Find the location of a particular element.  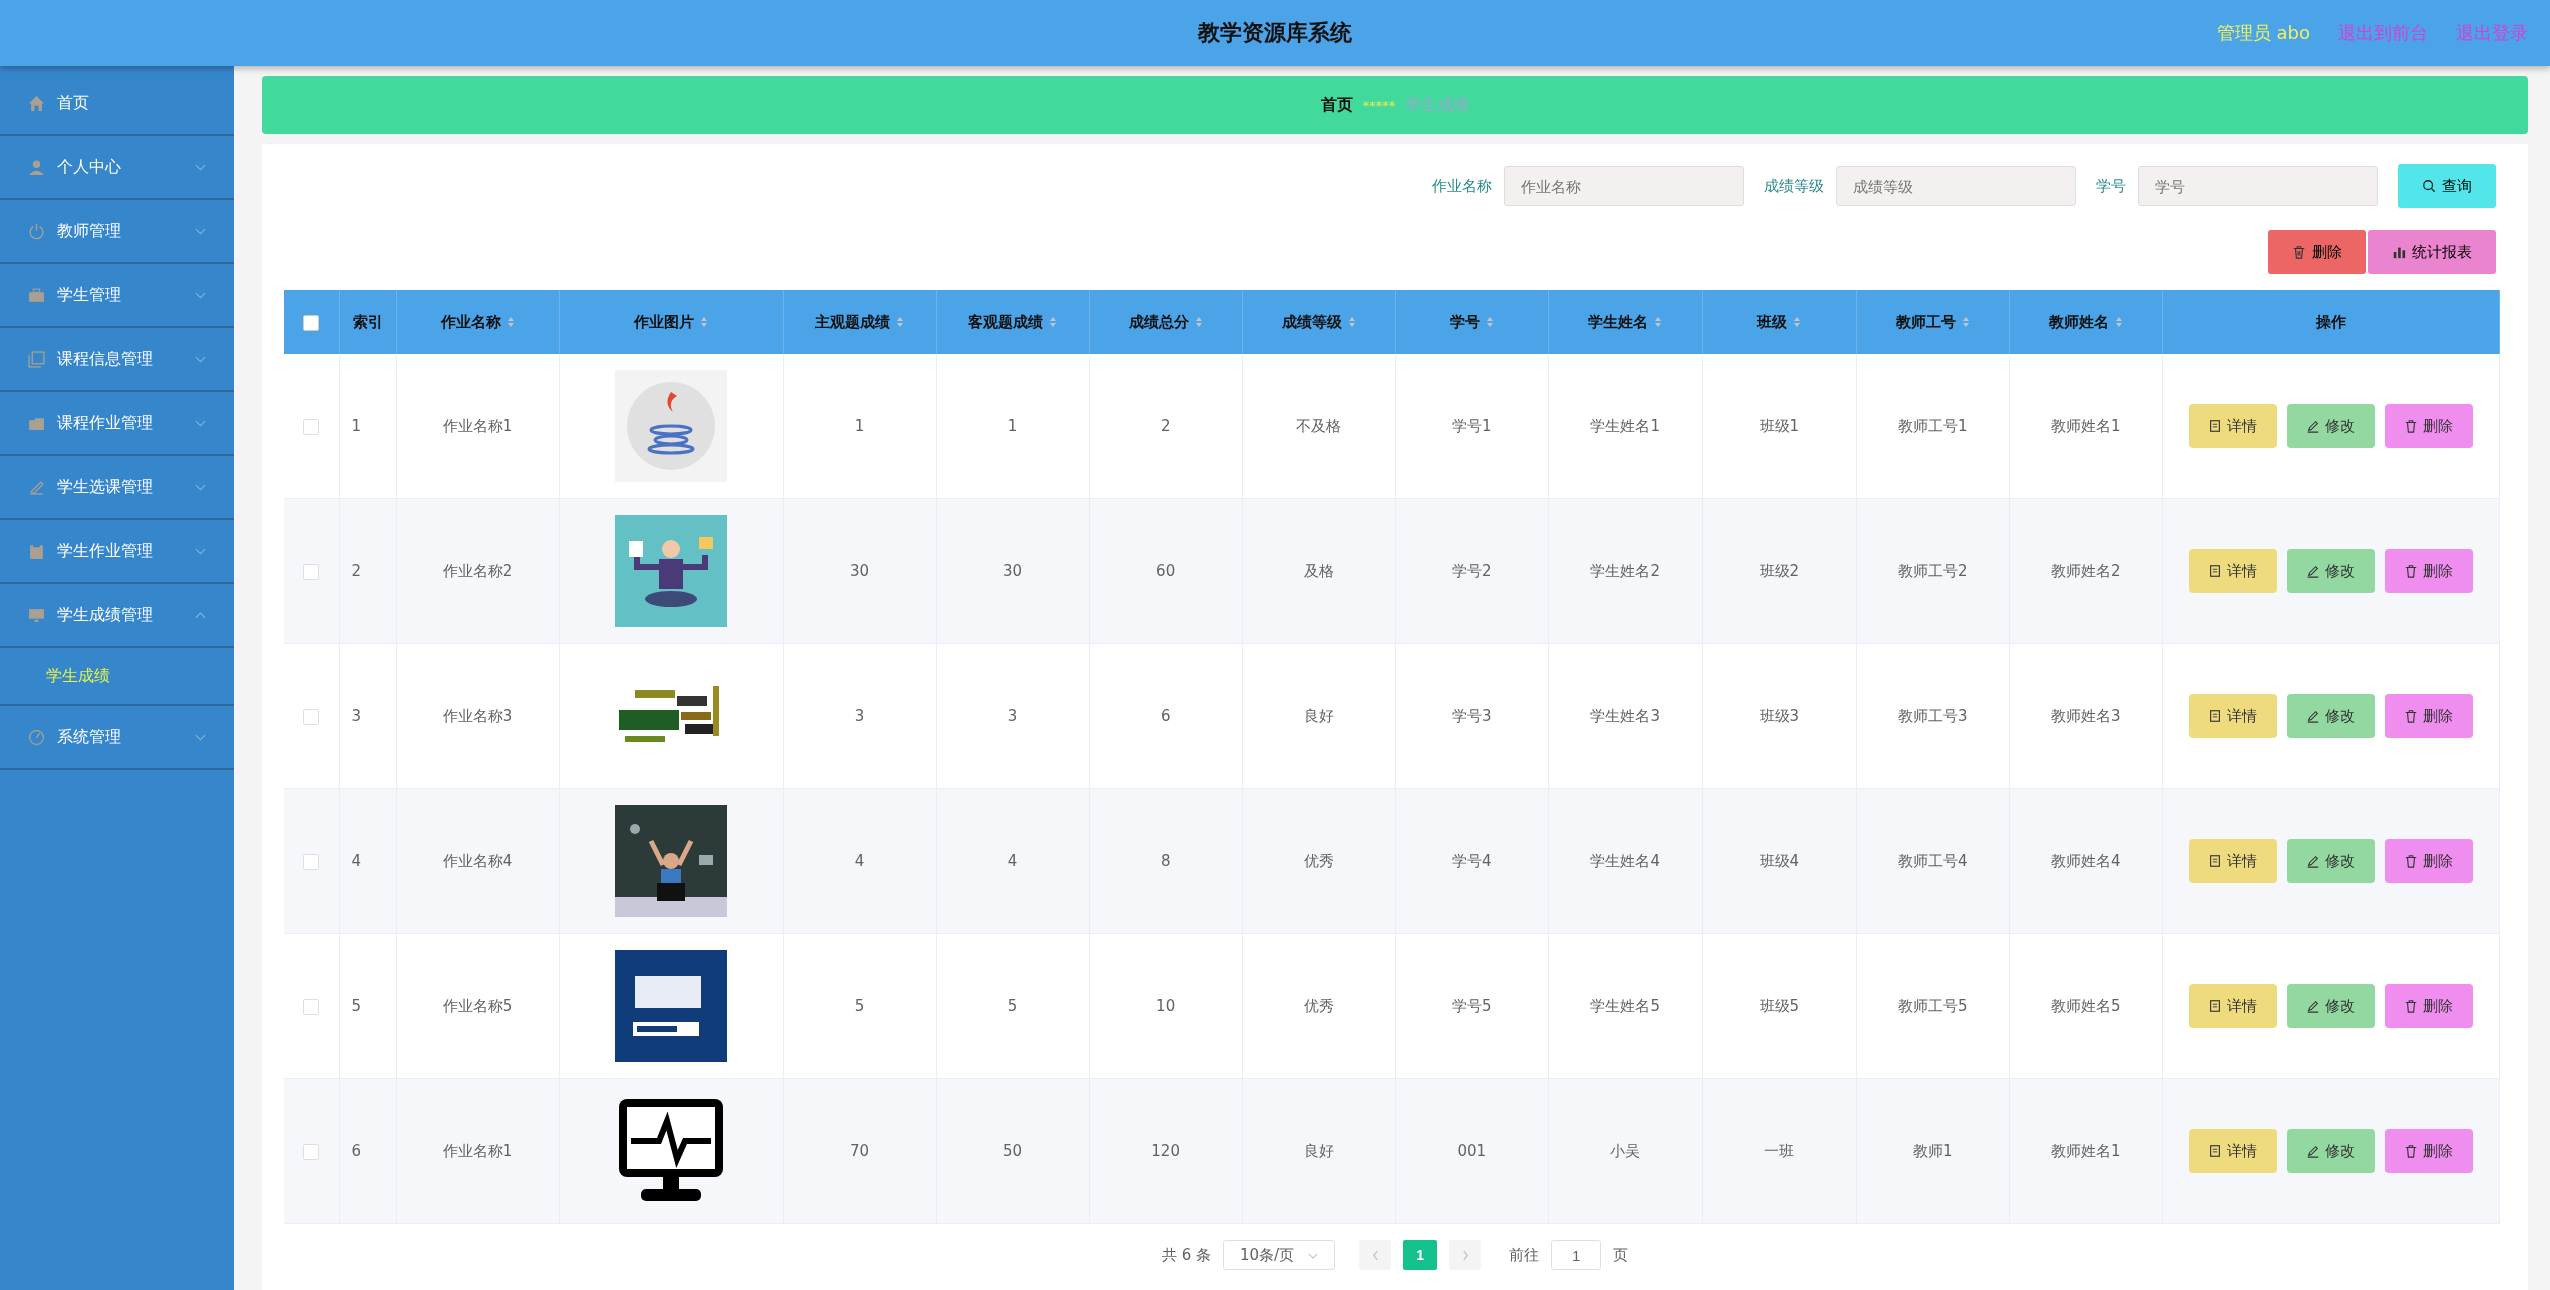

search-button: 查询 is located at coordinates (2447, 186).